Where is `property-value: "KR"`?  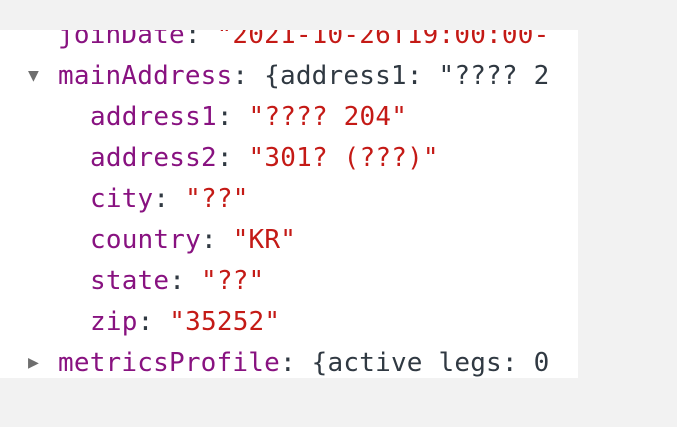 property-value: "KR" is located at coordinates (264, 240).